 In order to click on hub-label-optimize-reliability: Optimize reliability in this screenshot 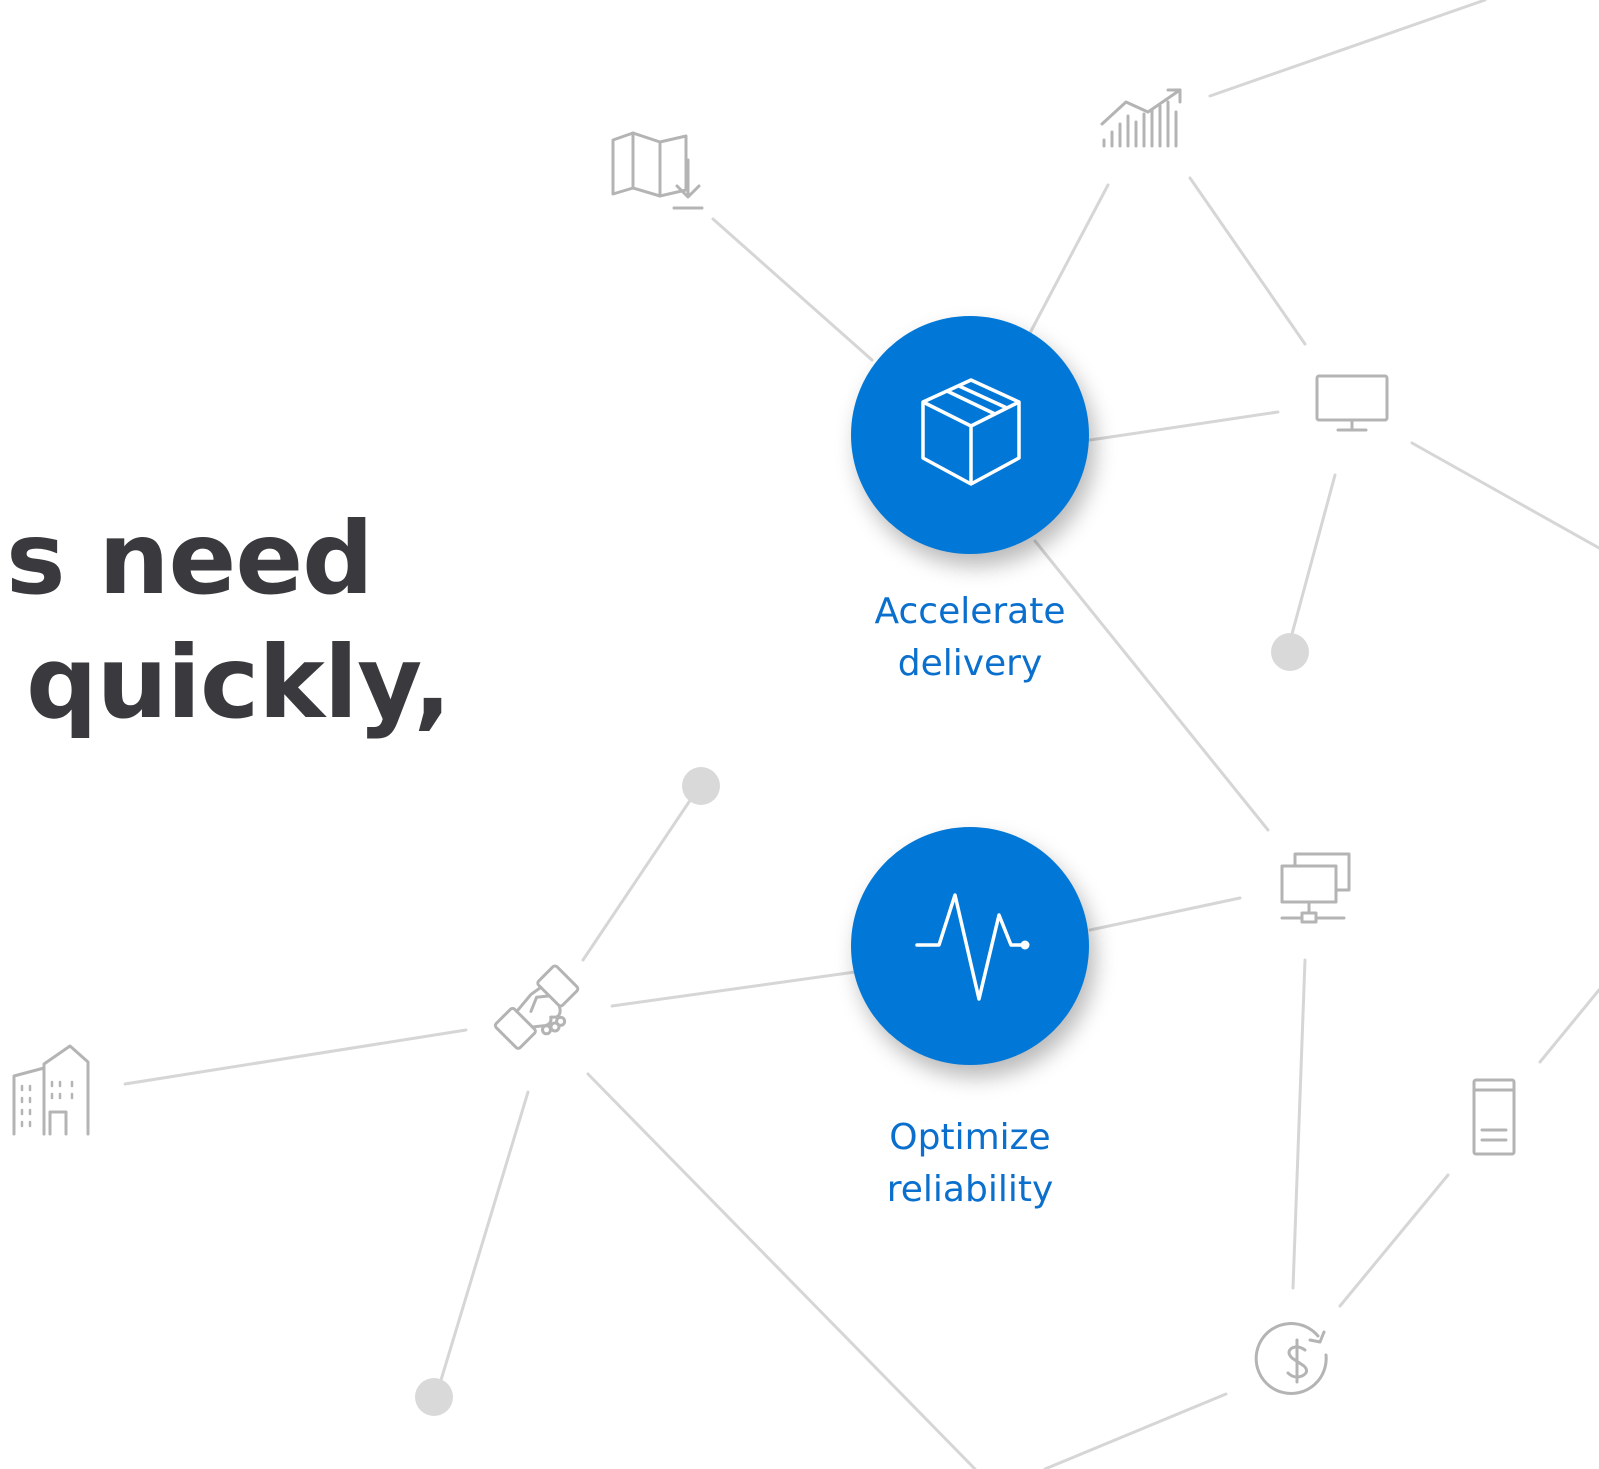, I will do `click(970, 1164)`.